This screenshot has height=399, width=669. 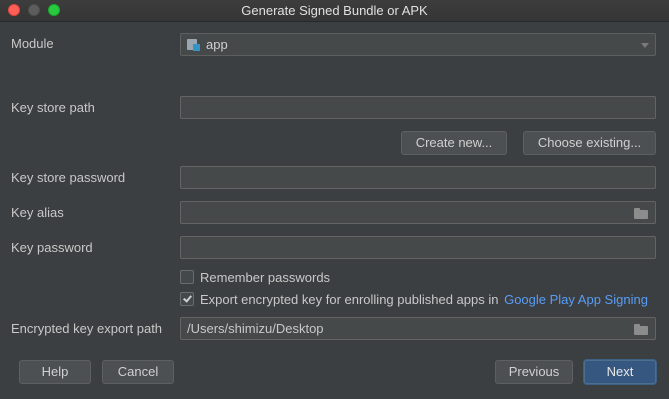 What do you see at coordinates (87, 328) in the screenshot?
I see `export-path-label: Encrypted key export path` at bounding box center [87, 328].